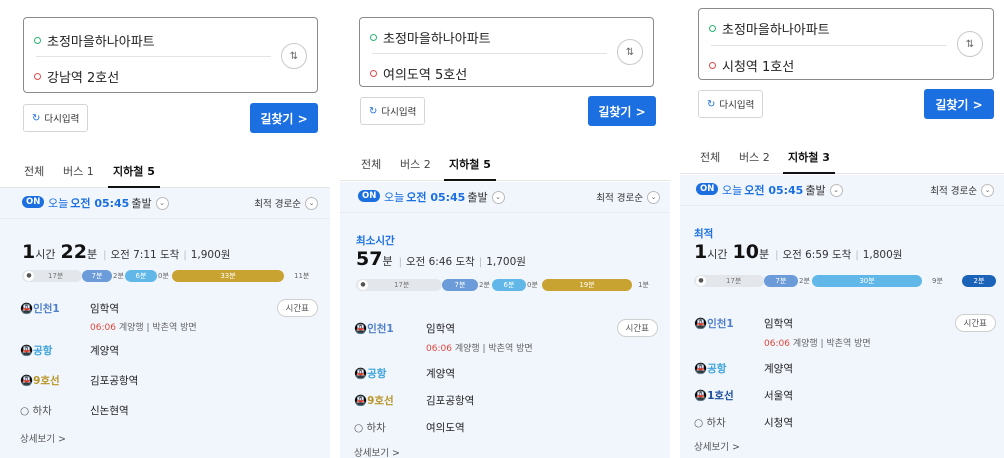  What do you see at coordinates (375, 241) in the screenshot?
I see `route-type-label: 최소시간` at bounding box center [375, 241].